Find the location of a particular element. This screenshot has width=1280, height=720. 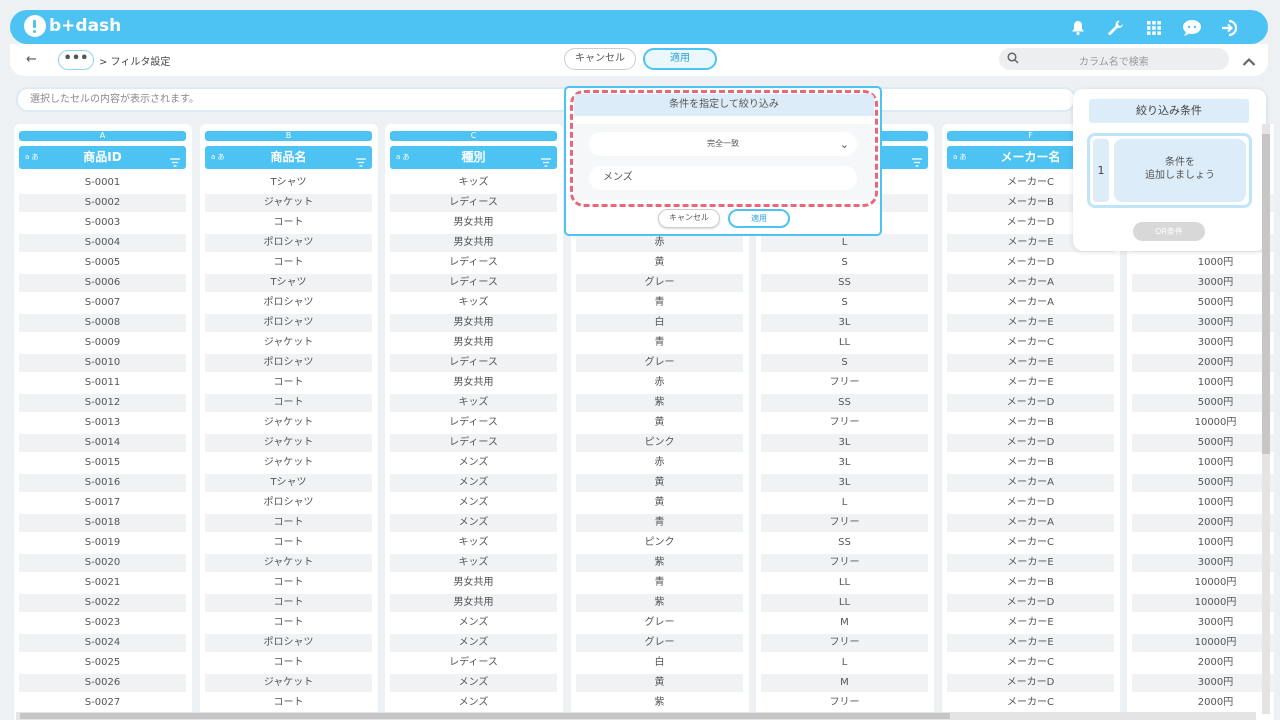

back-arrow-icon: ← is located at coordinates (31, 59).